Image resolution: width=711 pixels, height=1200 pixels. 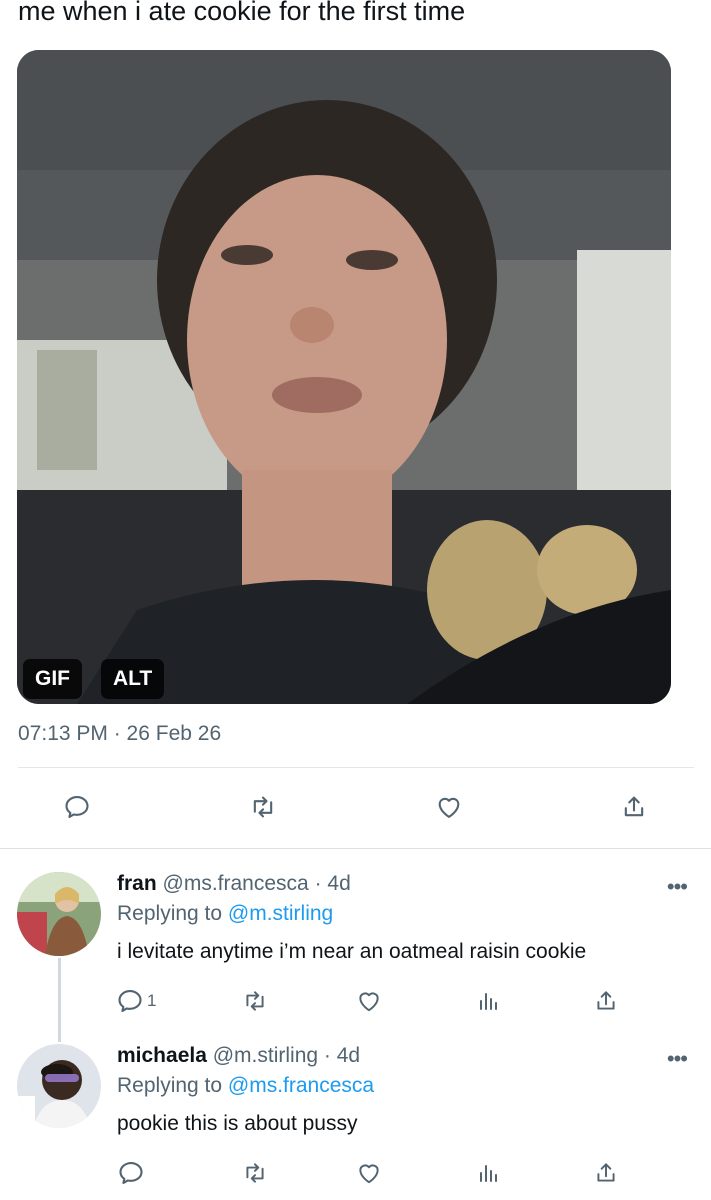 I want to click on alt-text-badge: ALT, so click(x=133, y=679).